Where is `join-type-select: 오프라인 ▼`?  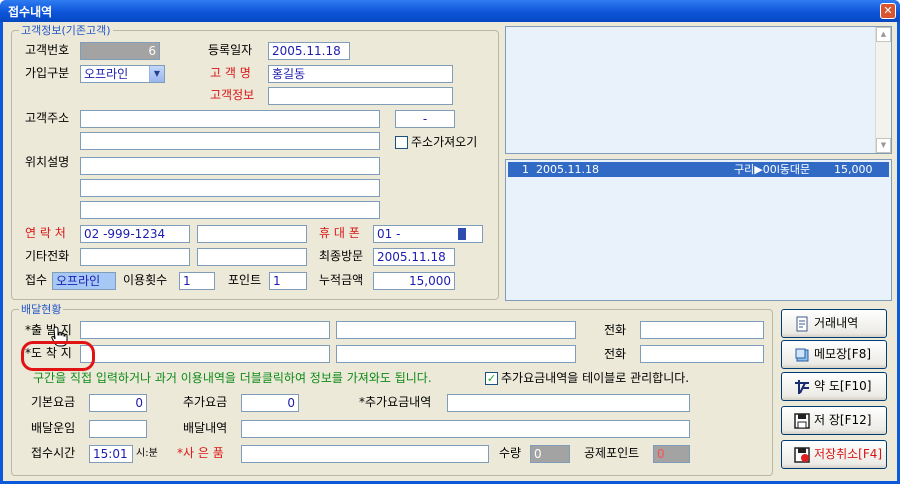
join-type-select: 오프라인 ▼ is located at coordinates (122, 74).